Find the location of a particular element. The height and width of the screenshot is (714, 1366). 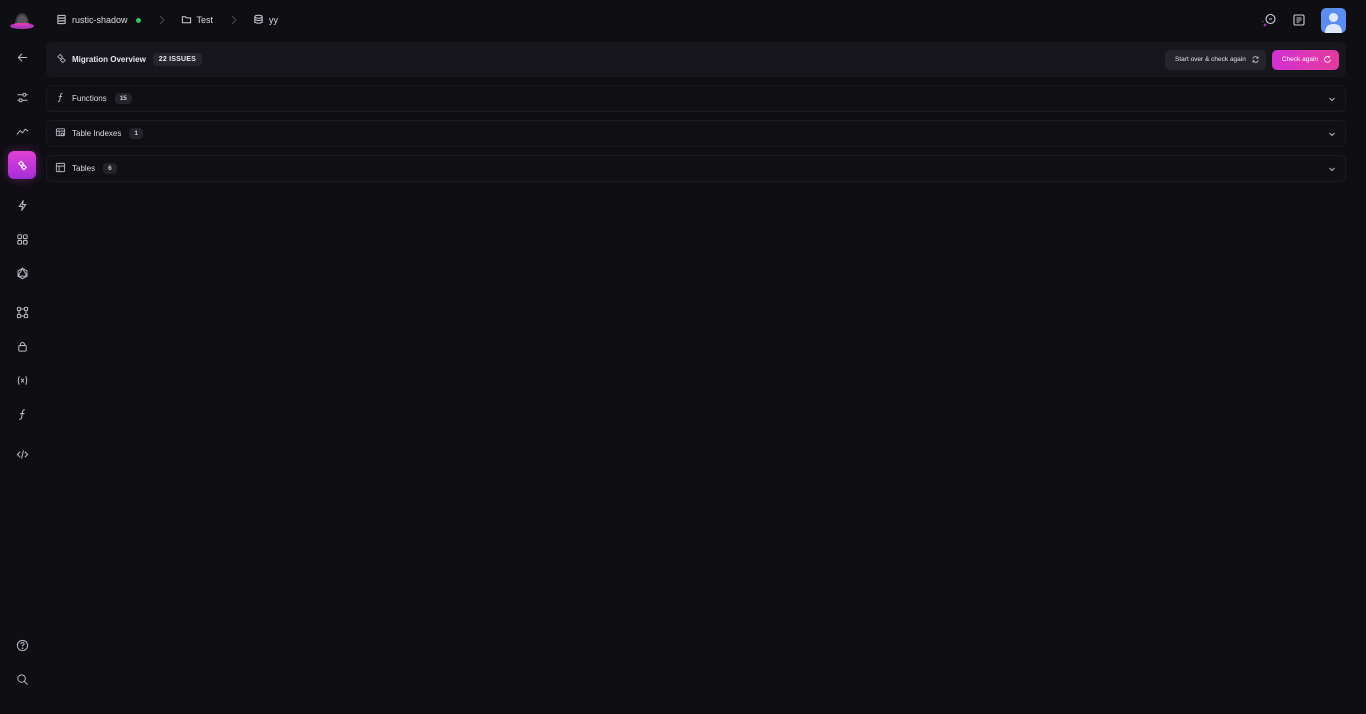

section-label: Tables is located at coordinates (84, 168).